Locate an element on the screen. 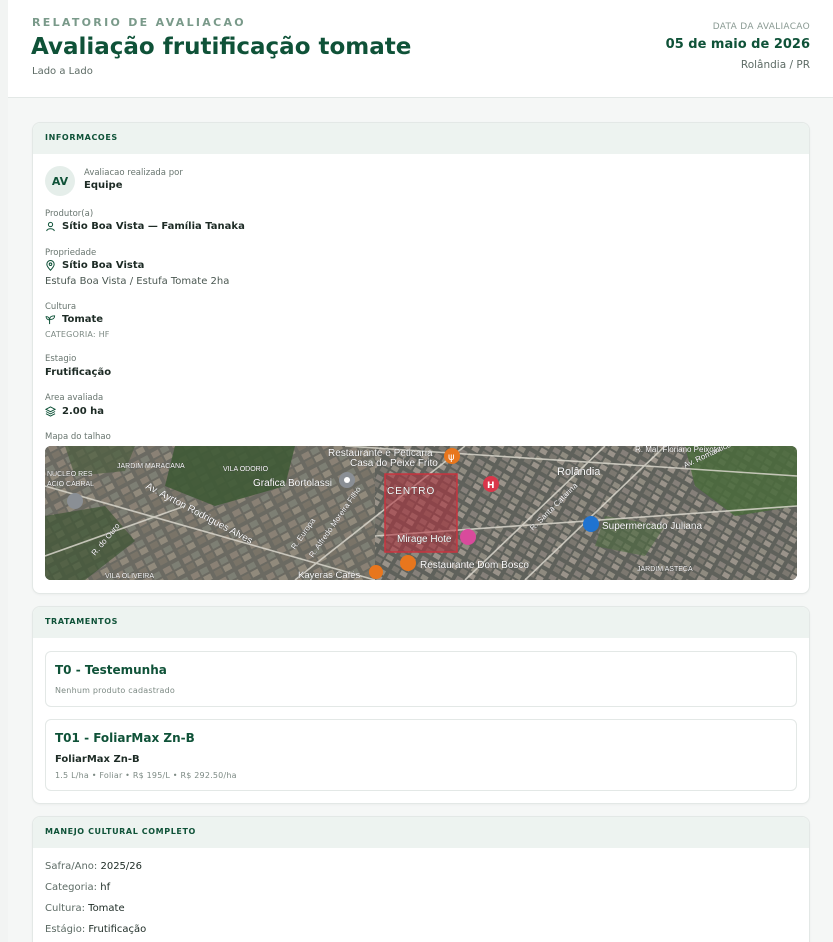  treatments-card-heading: TRATAMENTOS is located at coordinates (421, 622).